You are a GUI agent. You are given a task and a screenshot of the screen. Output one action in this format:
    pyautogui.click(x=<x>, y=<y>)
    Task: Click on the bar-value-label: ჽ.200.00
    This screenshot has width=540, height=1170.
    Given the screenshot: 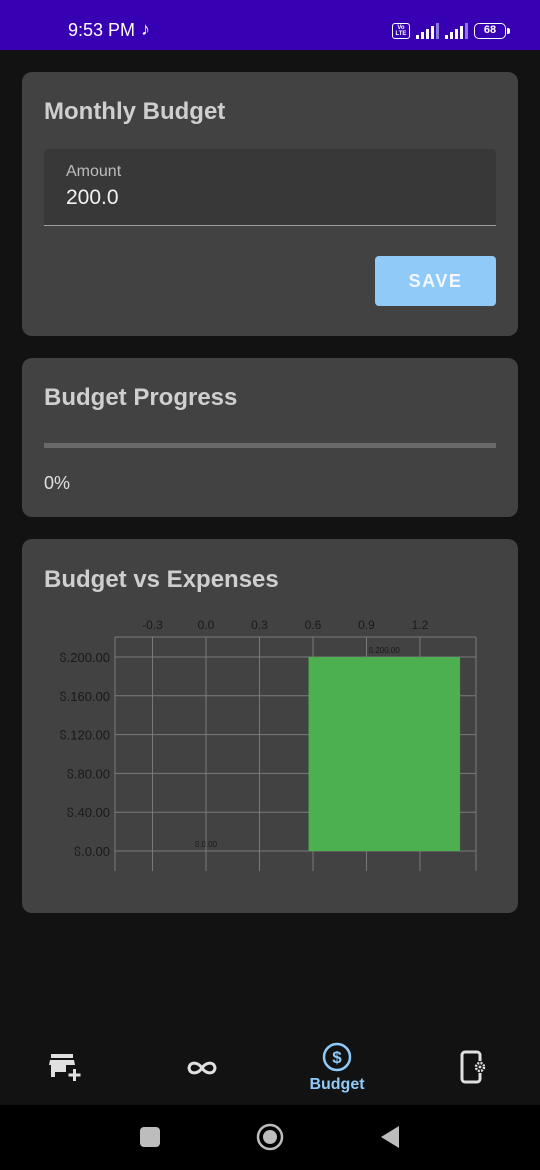 What is the action you would take?
    pyautogui.click(x=385, y=650)
    